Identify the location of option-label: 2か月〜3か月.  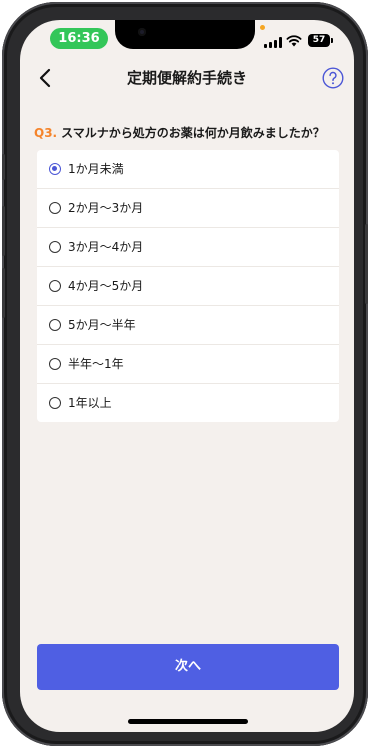
(106, 208).